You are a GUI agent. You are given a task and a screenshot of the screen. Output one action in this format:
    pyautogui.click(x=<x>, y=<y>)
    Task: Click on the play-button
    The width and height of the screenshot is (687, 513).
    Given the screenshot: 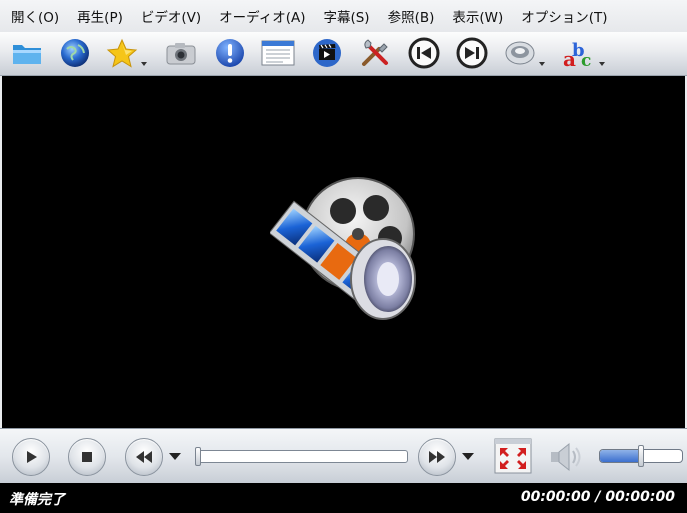 What is the action you would take?
    pyautogui.click(x=31, y=457)
    